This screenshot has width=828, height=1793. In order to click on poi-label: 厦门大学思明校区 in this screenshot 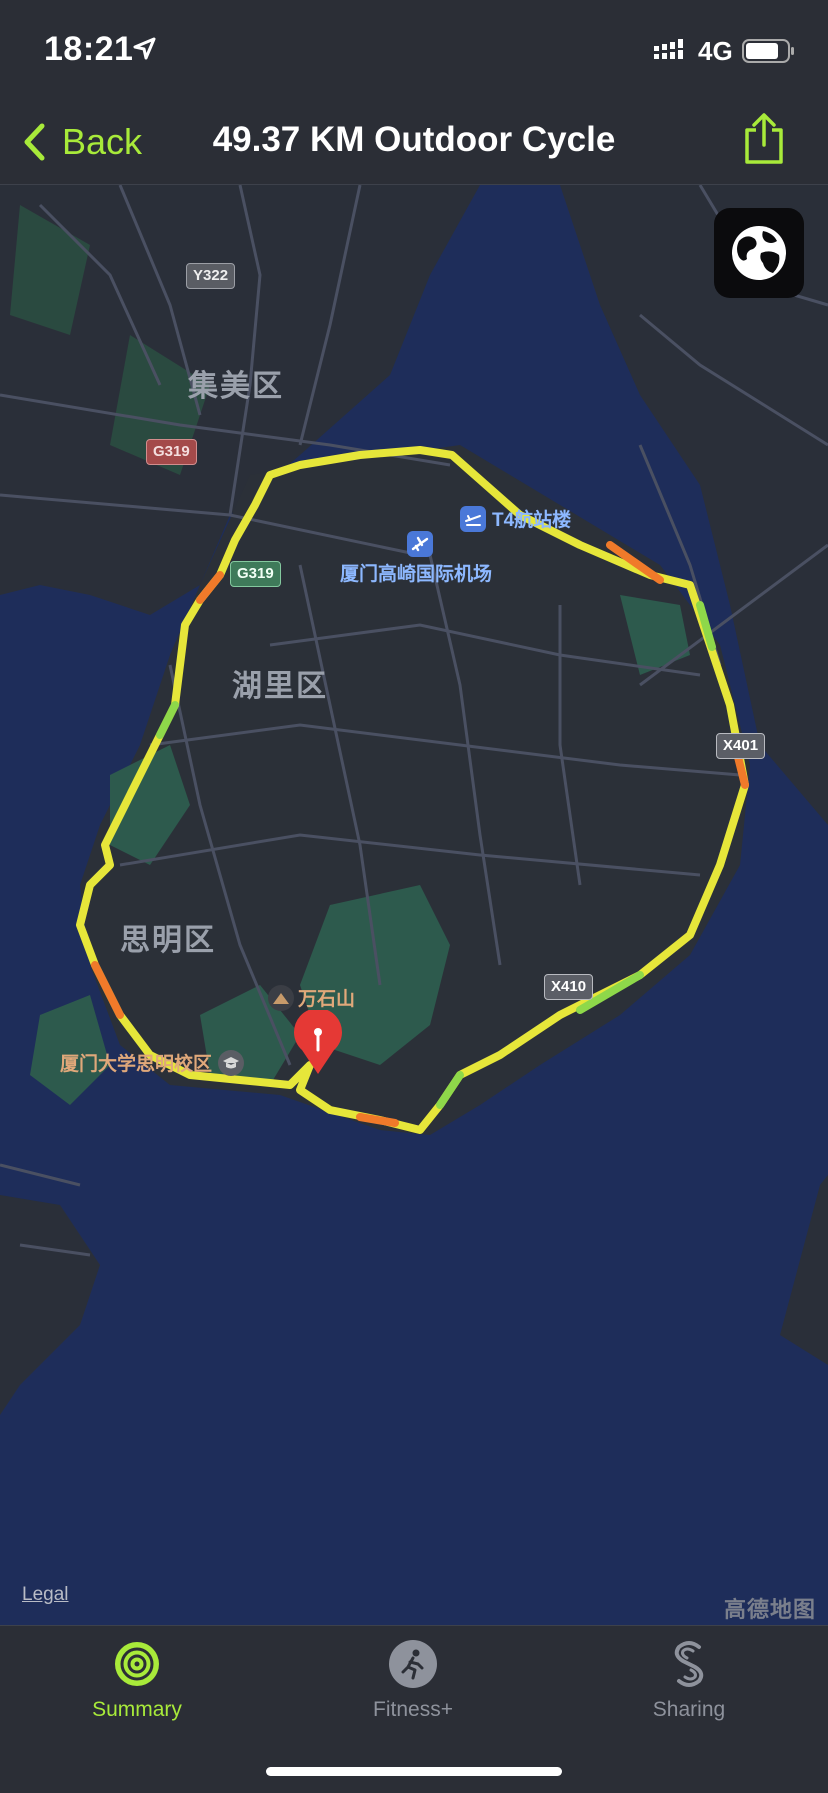, I will do `click(136, 1064)`.